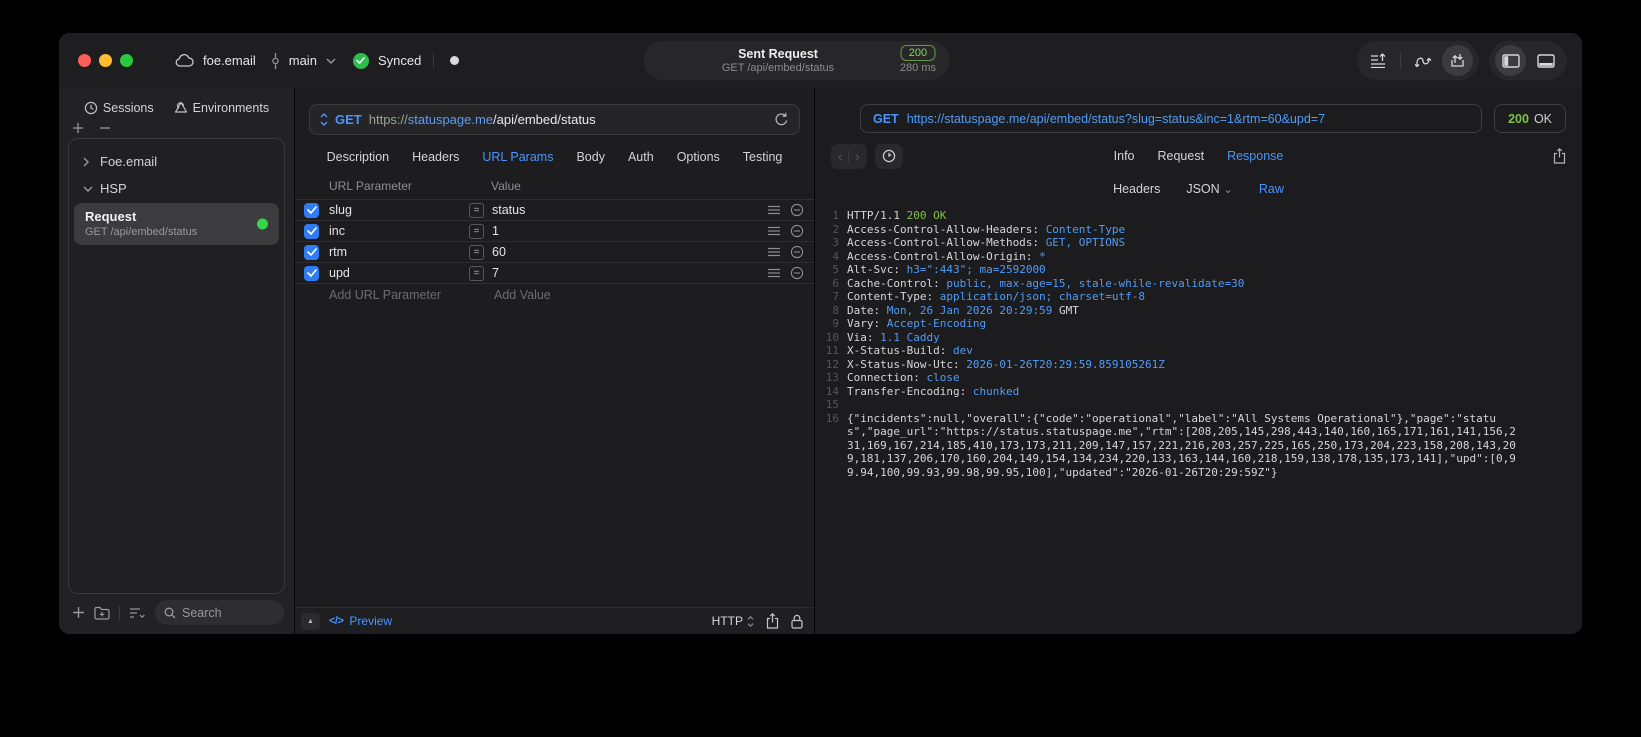 The image size is (1641, 737). What do you see at coordinates (1528, 60) in the screenshot?
I see `panel-toggles-group` at bounding box center [1528, 60].